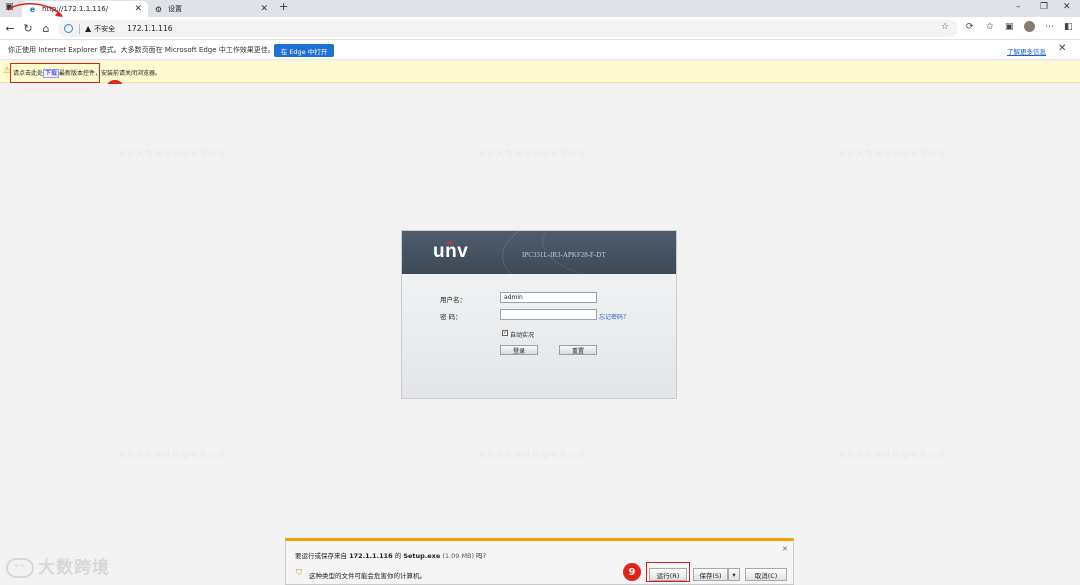 Image resolution: width=1080 pixels, height=585 pixels. I want to click on brand-watermark: ᵒᵒ 大数跨境, so click(58, 565).